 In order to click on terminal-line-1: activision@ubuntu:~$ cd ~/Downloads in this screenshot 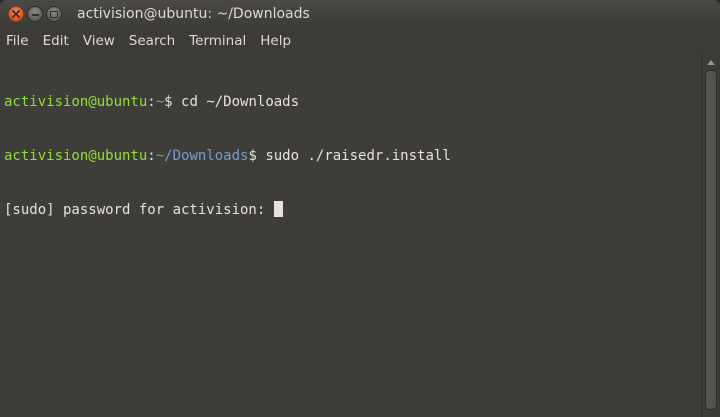, I will do `click(227, 102)`.